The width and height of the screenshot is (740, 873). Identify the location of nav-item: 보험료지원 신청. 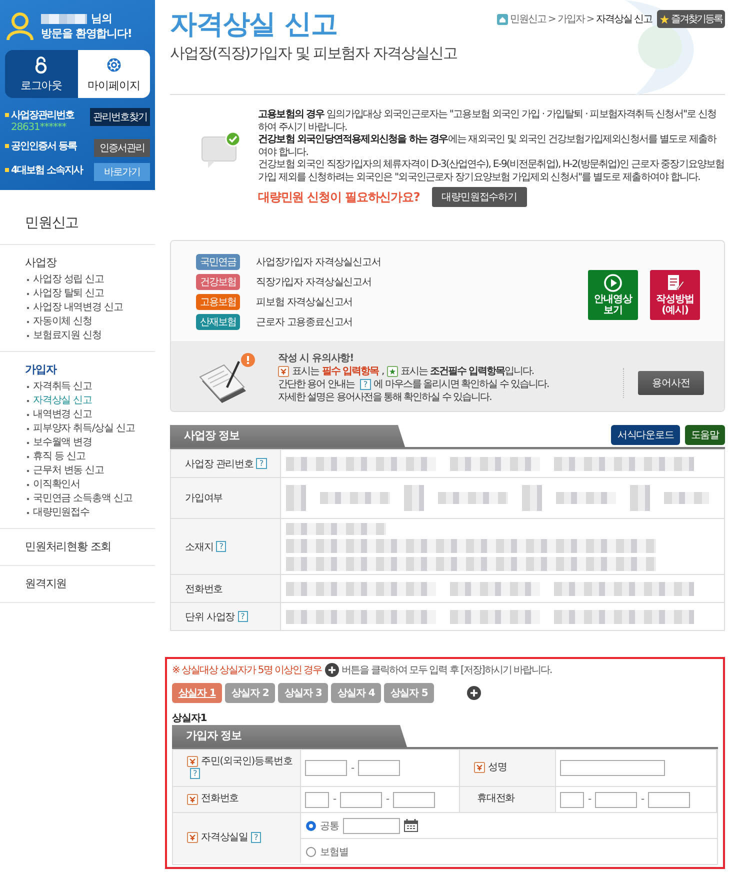
(67, 336).